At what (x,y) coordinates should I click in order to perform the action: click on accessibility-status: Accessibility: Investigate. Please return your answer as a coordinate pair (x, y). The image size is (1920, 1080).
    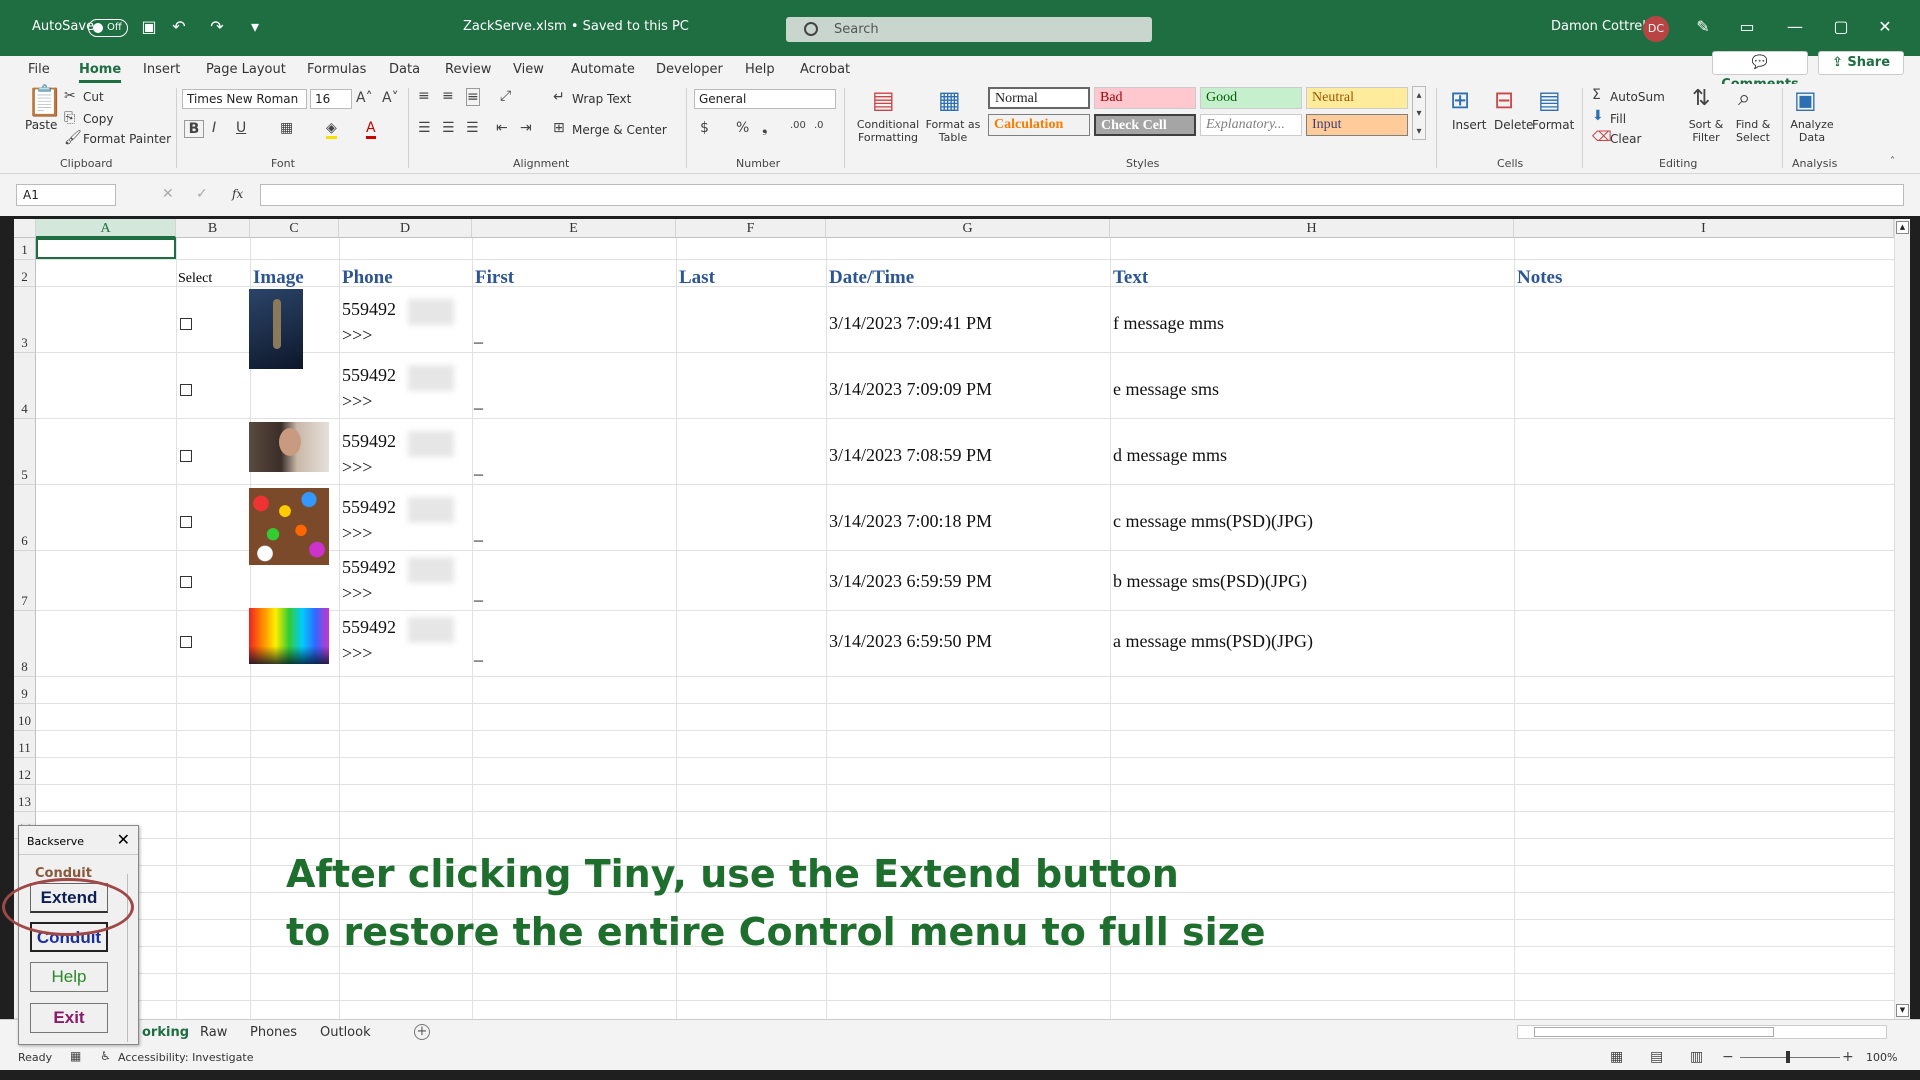
    Looking at the image, I should click on (186, 1057).